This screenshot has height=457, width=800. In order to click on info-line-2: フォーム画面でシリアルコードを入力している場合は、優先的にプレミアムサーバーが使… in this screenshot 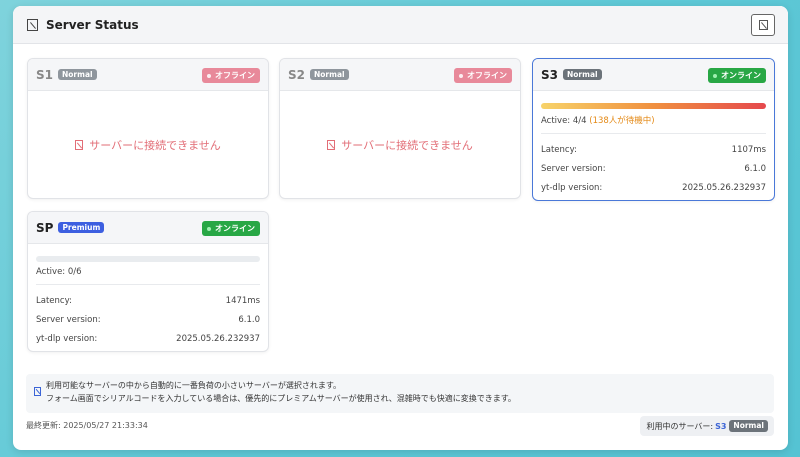, I will do `click(281, 398)`.